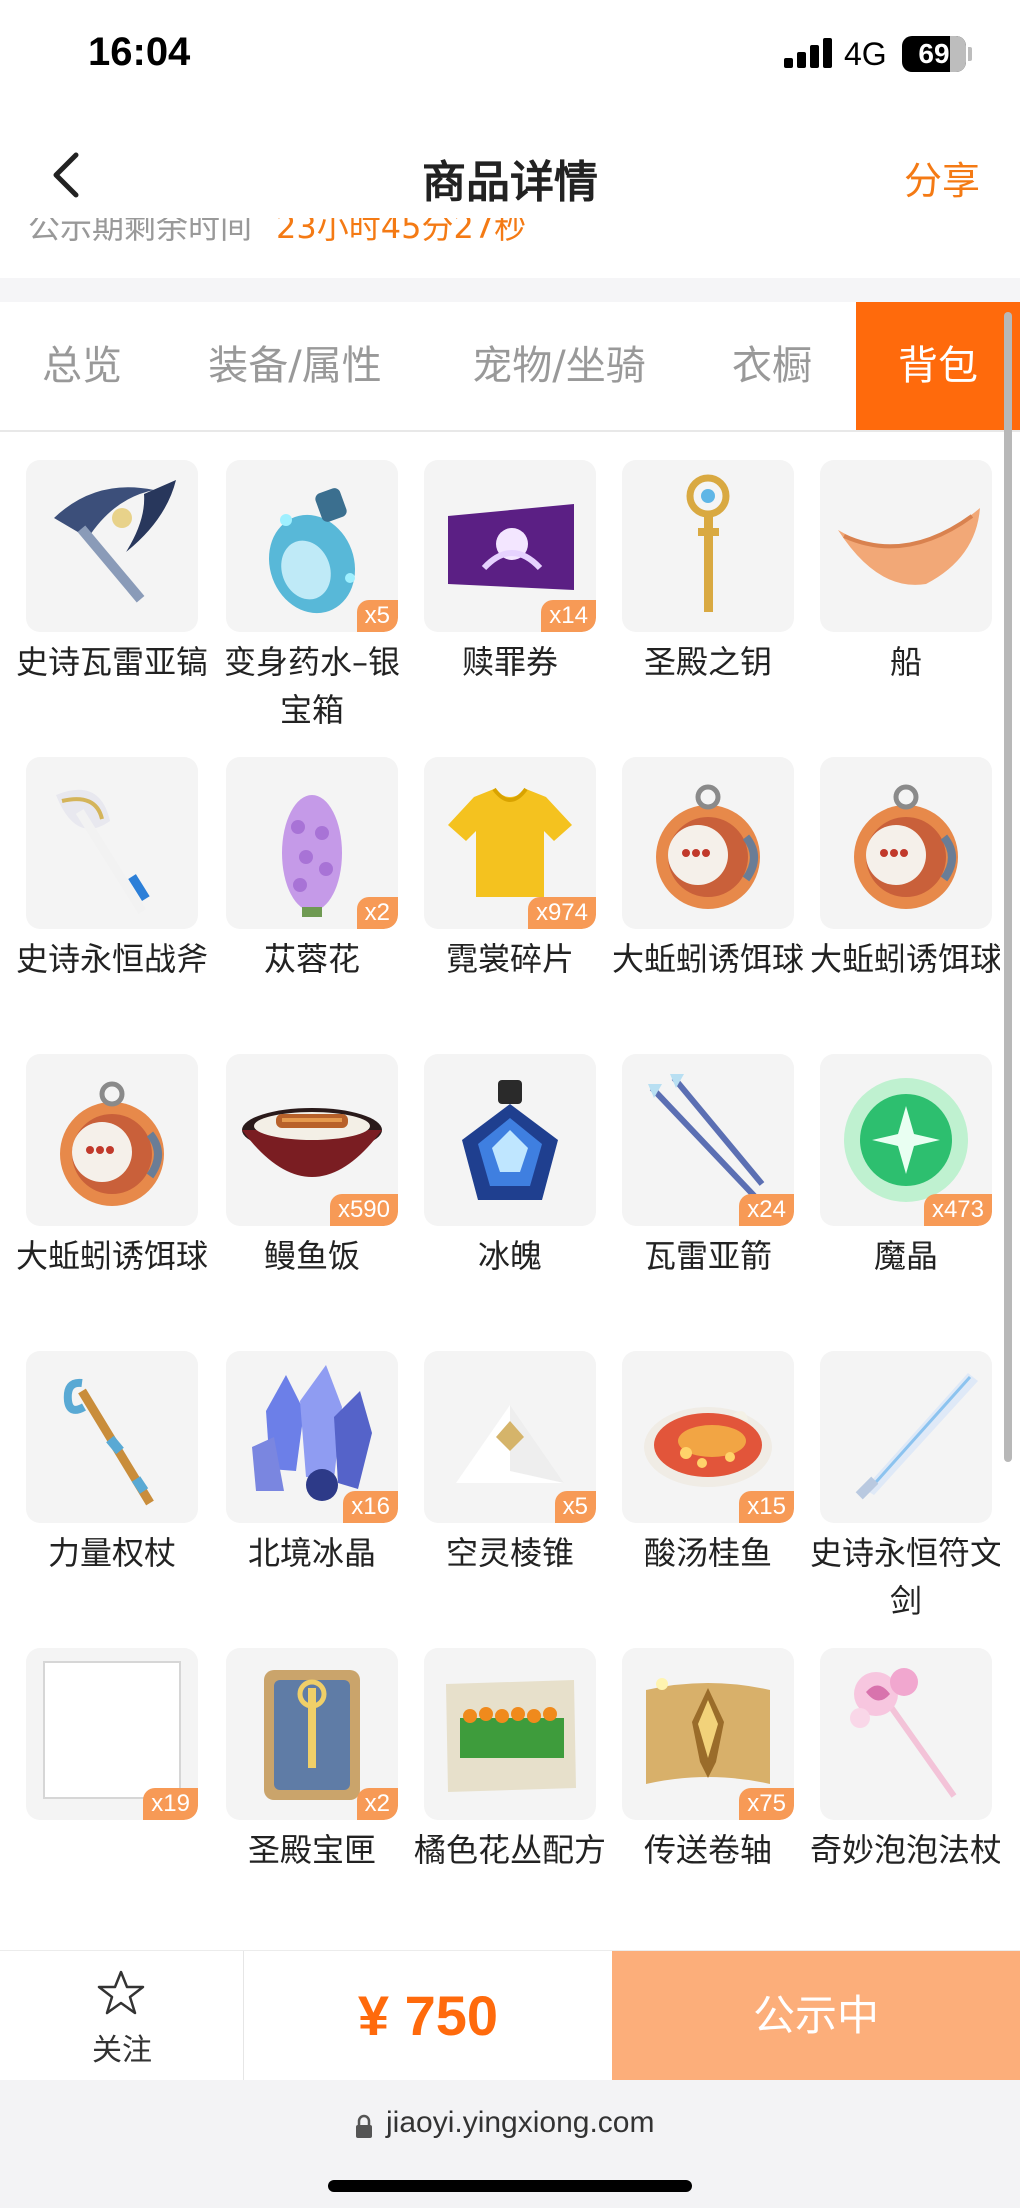 The width and height of the screenshot is (1020, 2208). What do you see at coordinates (509, 1553) in the screenshot?
I see `item-name: 空灵棱锥` at bounding box center [509, 1553].